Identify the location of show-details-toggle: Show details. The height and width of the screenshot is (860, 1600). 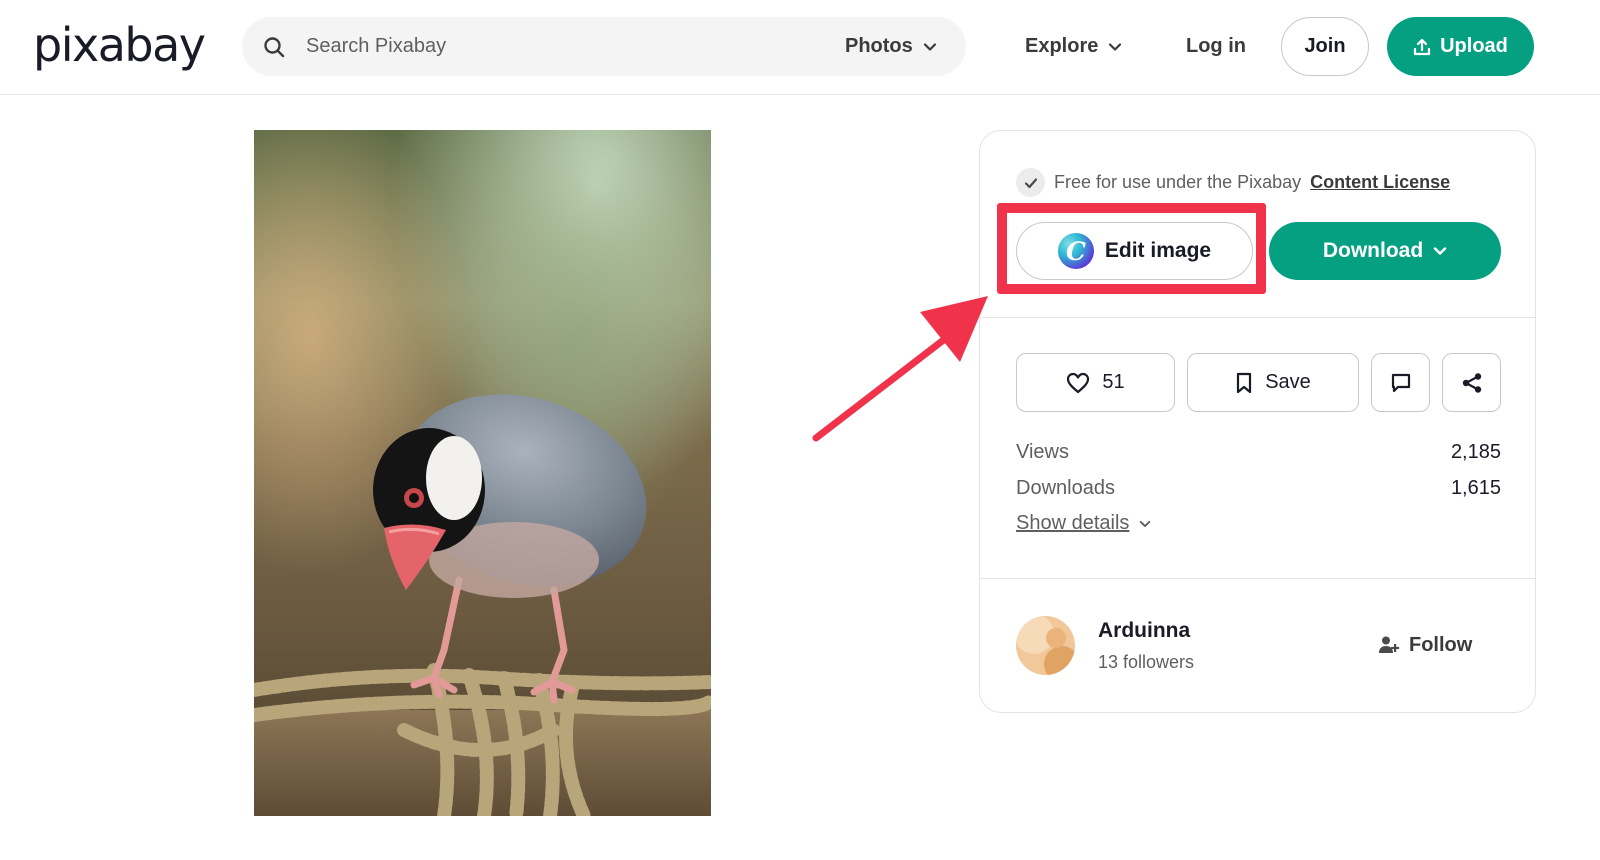
(1083, 523).